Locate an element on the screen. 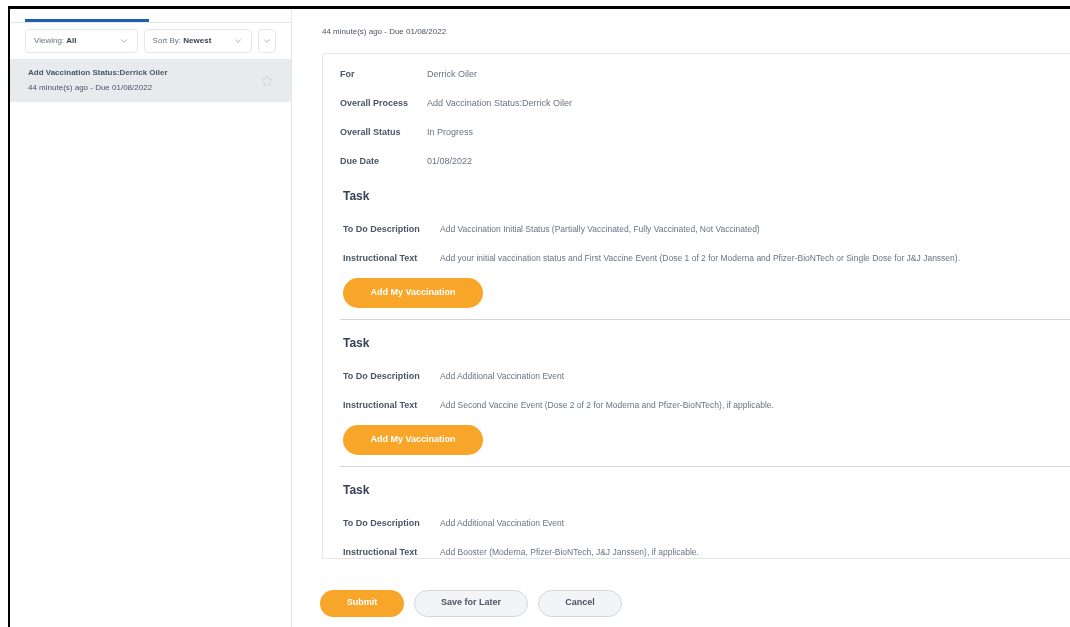 The width and height of the screenshot is (1070, 627). field-value: 01/08/2022 is located at coordinates (450, 161).